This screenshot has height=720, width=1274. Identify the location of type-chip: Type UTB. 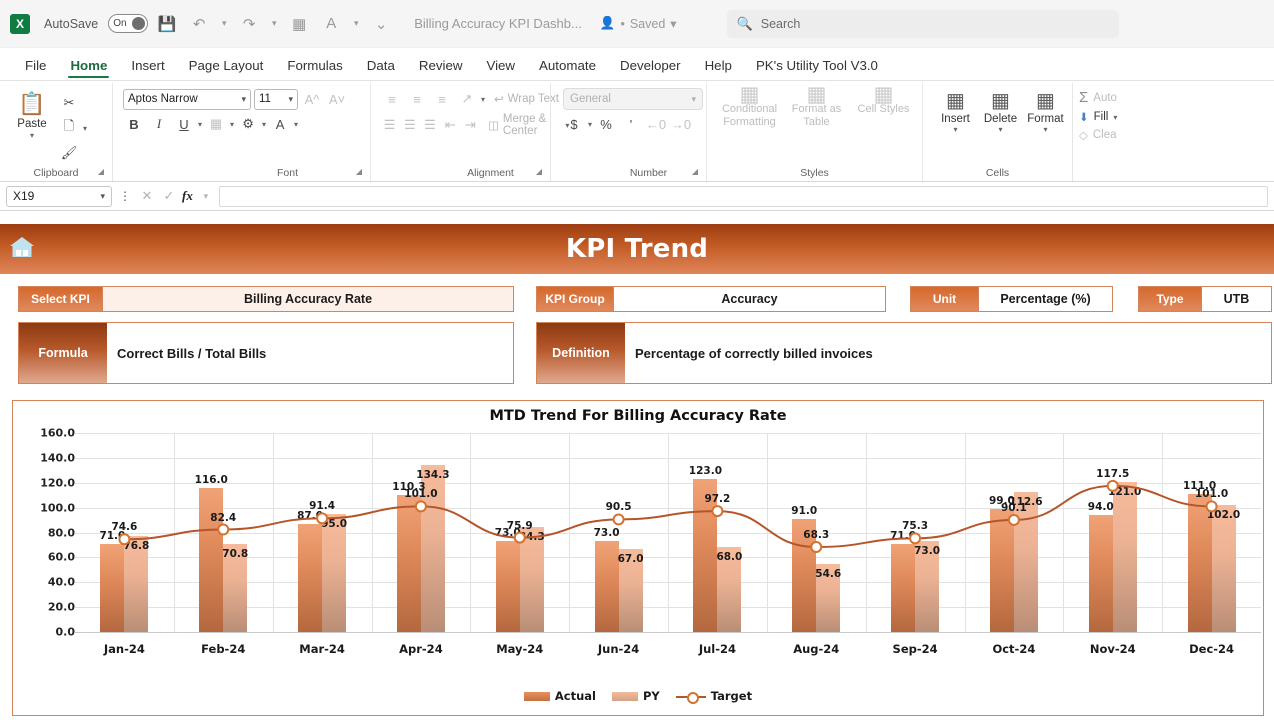
(1205, 299).